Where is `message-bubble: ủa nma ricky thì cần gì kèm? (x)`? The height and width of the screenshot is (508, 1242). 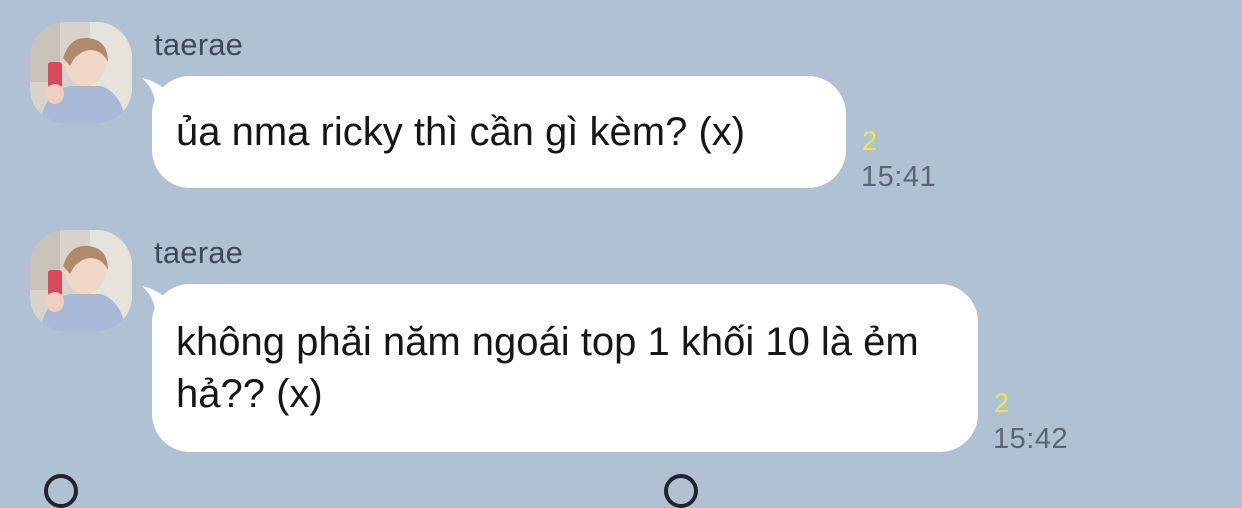 message-bubble: ủa nma ricky thì cần gì kèm? (x) is located at coordinates (494, 132).